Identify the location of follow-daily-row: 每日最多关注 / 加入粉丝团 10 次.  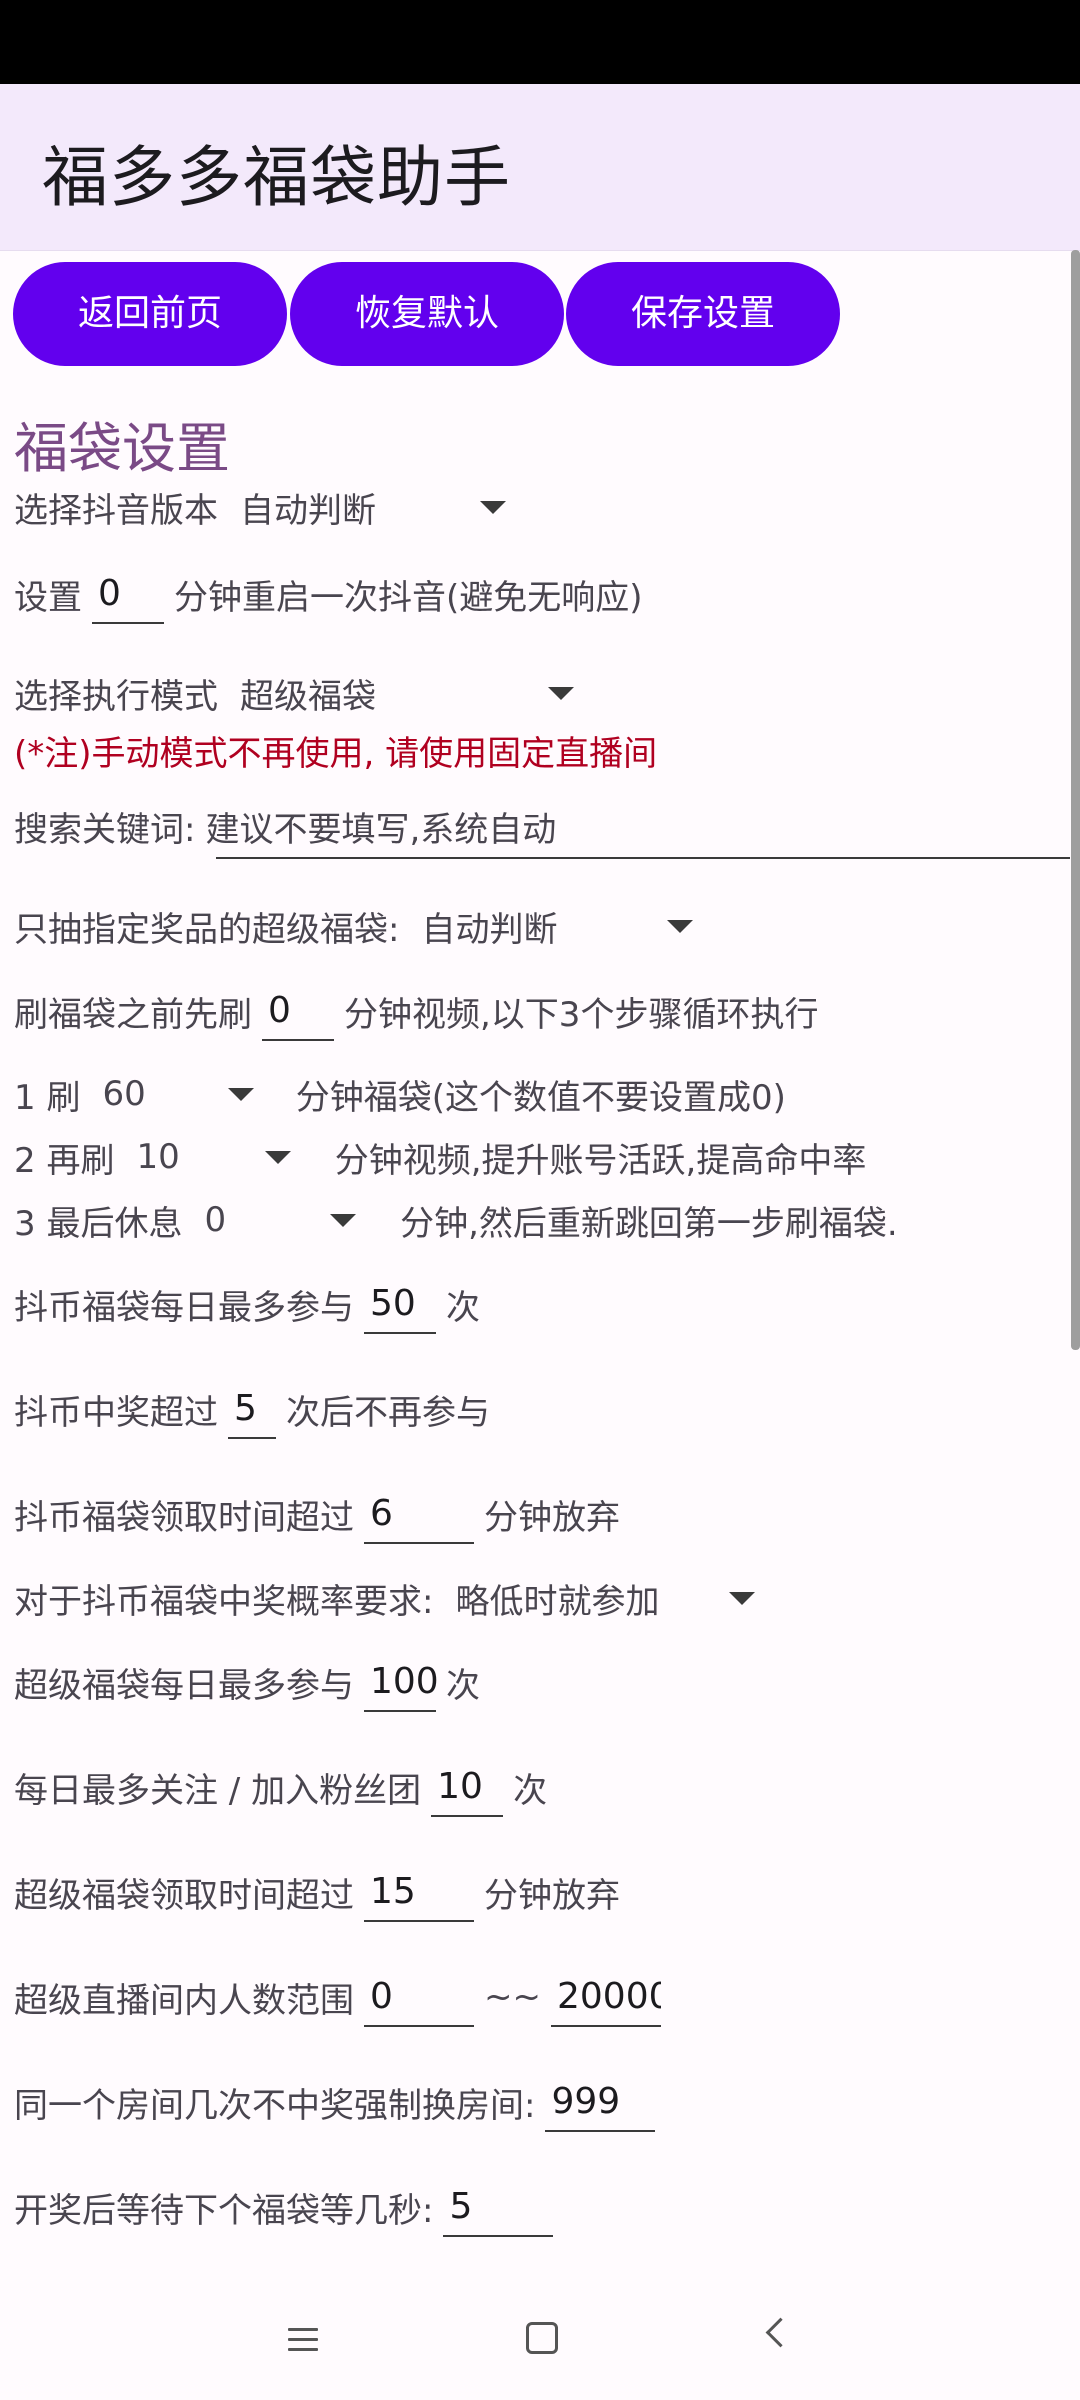
(280, 1787).